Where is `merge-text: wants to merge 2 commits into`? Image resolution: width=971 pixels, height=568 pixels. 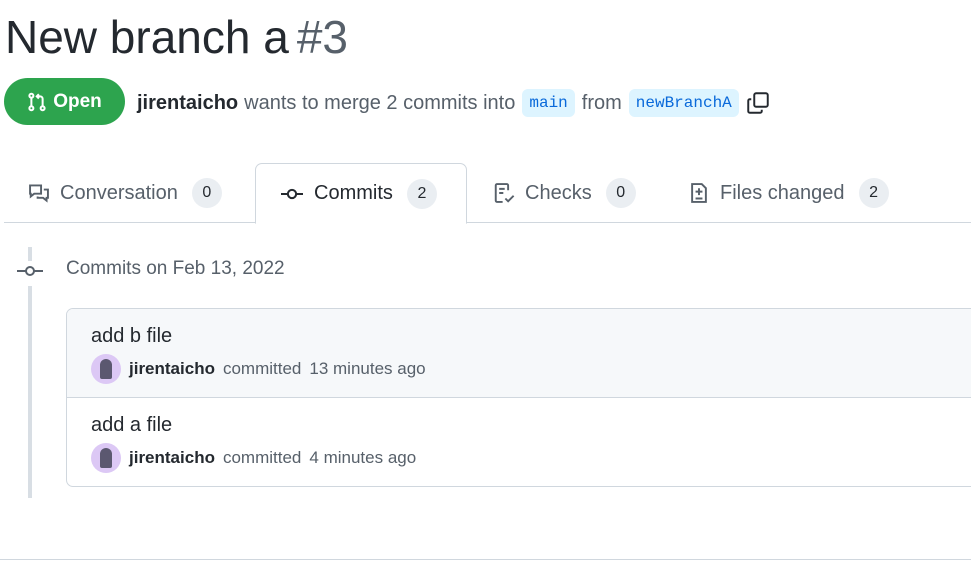
merge-text: wants to merge 2 commits into is located at coordinates (380, 102).